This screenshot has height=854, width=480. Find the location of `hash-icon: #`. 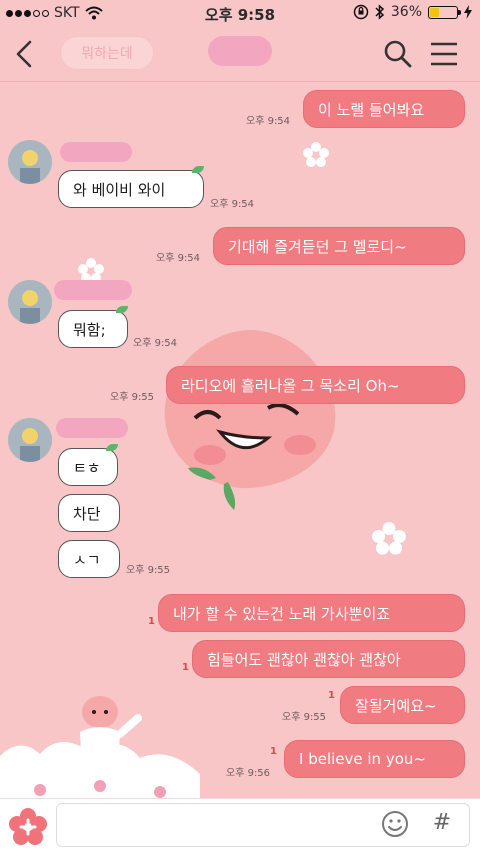

hash-icon: # is located at coordinates (442, 823).